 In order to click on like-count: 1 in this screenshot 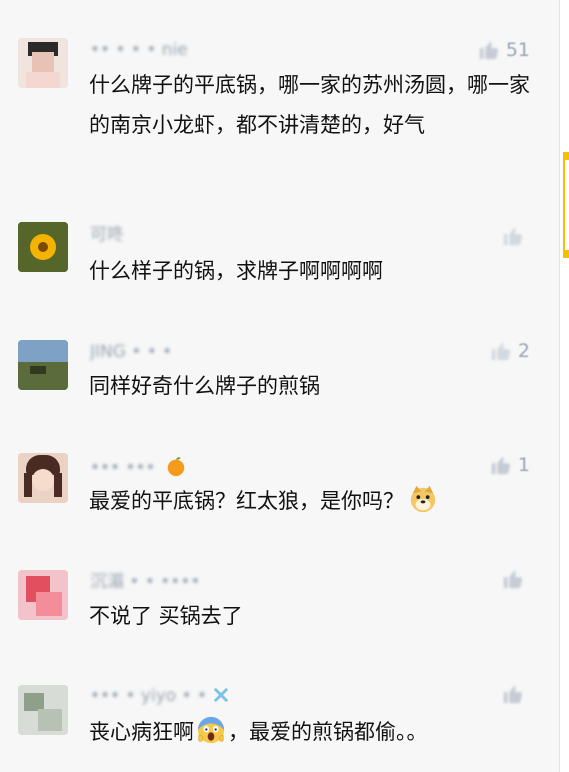, I will do `click(523, 465)`.